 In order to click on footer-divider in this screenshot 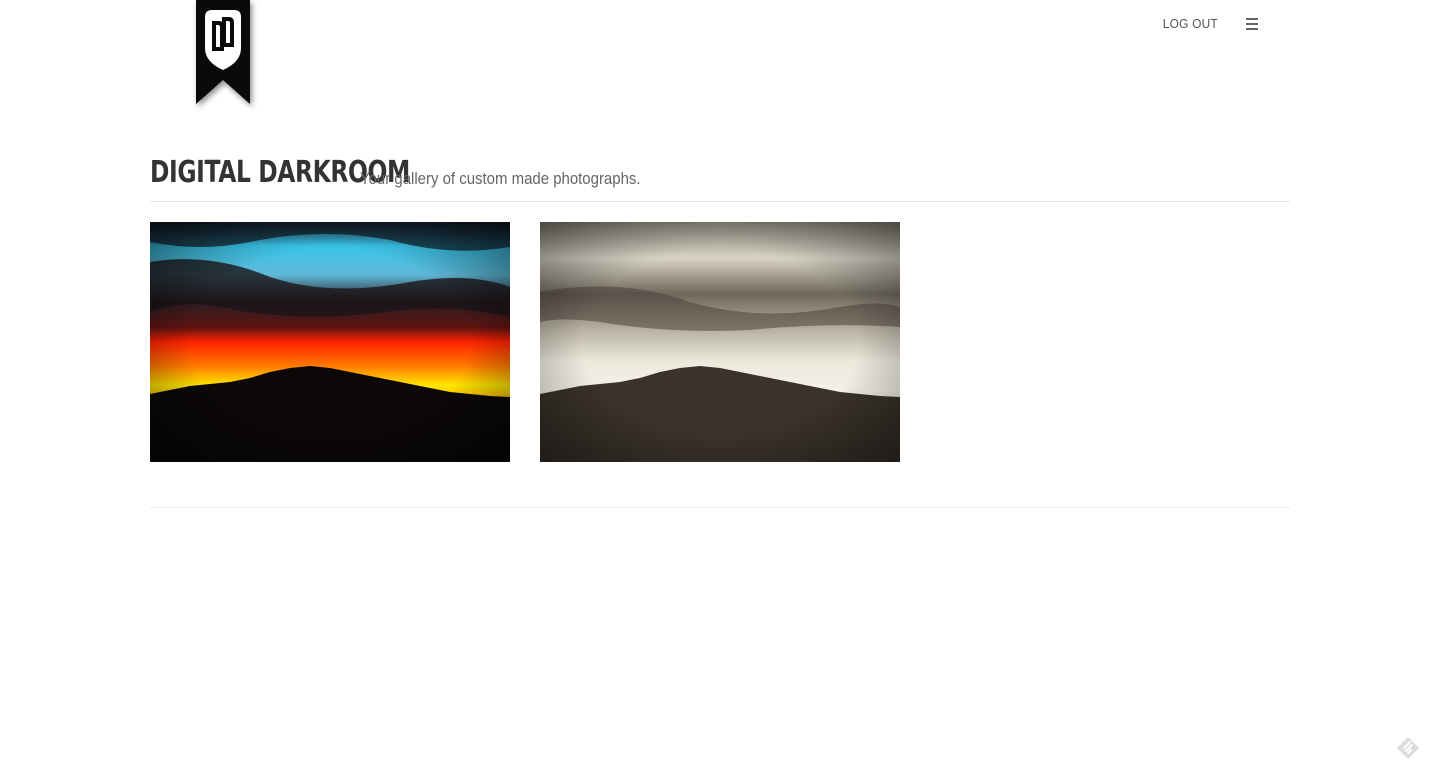, I will do `click(720, 507)`.